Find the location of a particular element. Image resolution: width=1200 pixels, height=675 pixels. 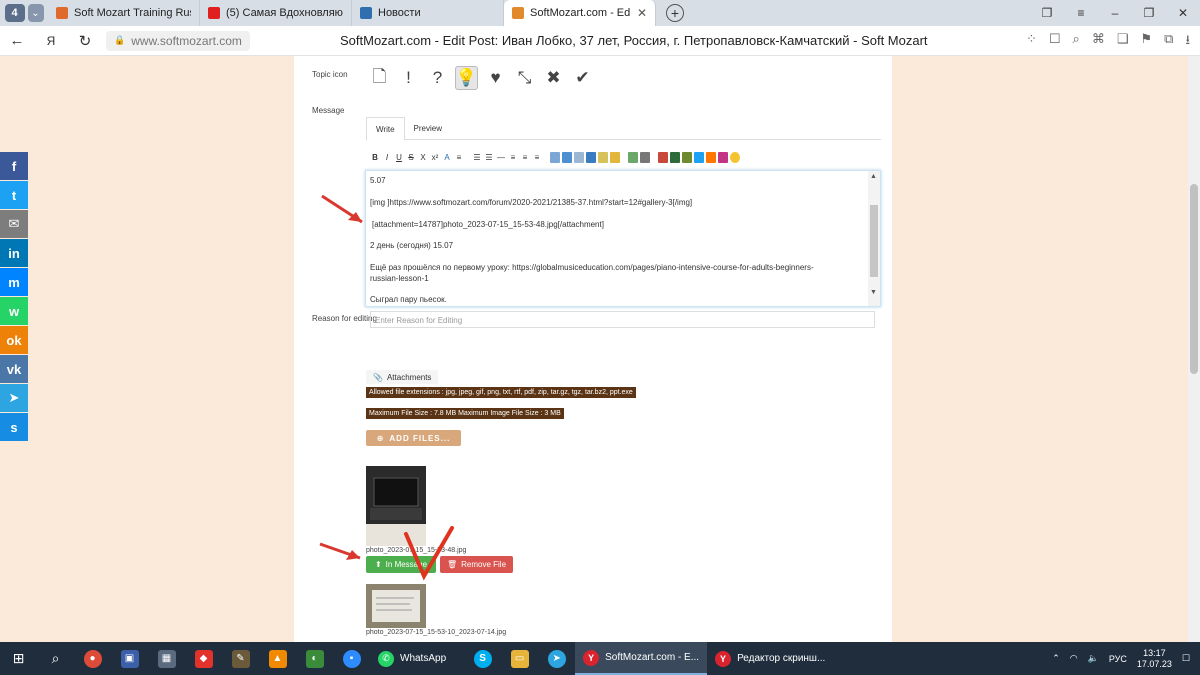

browser-tab-2: (5) Самая Вдохновляюща is located at coordinates (276, 13).